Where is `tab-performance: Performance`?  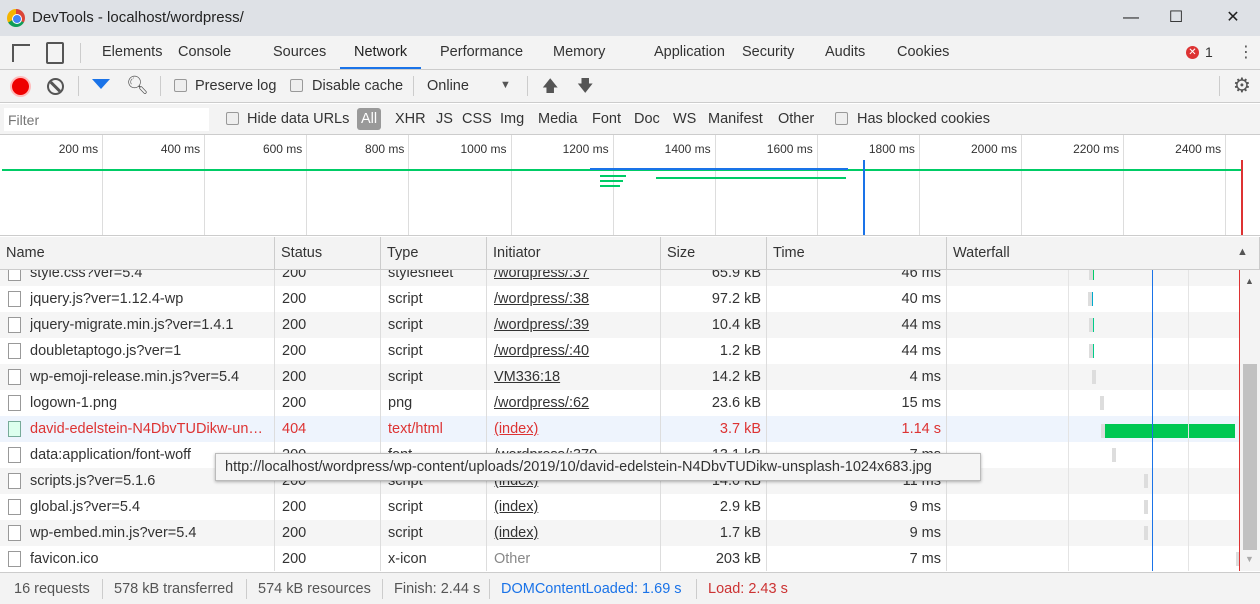 tab-performance: Performance is located at coordinates (481, 52).